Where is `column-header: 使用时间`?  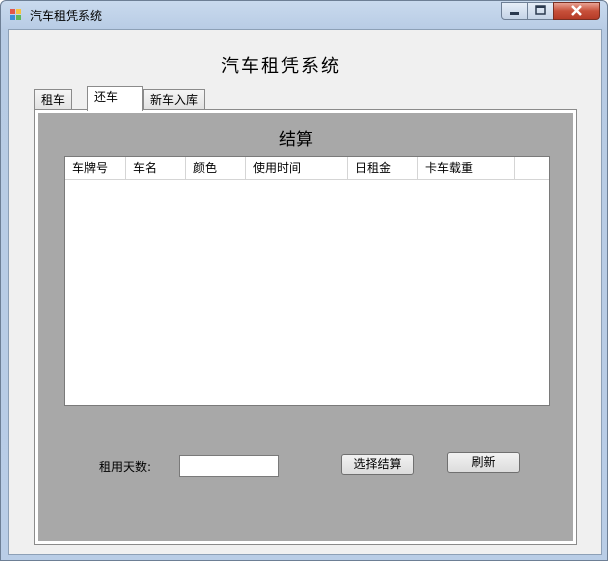 column-header: 使用时间 is located at coordinates (297, 168).